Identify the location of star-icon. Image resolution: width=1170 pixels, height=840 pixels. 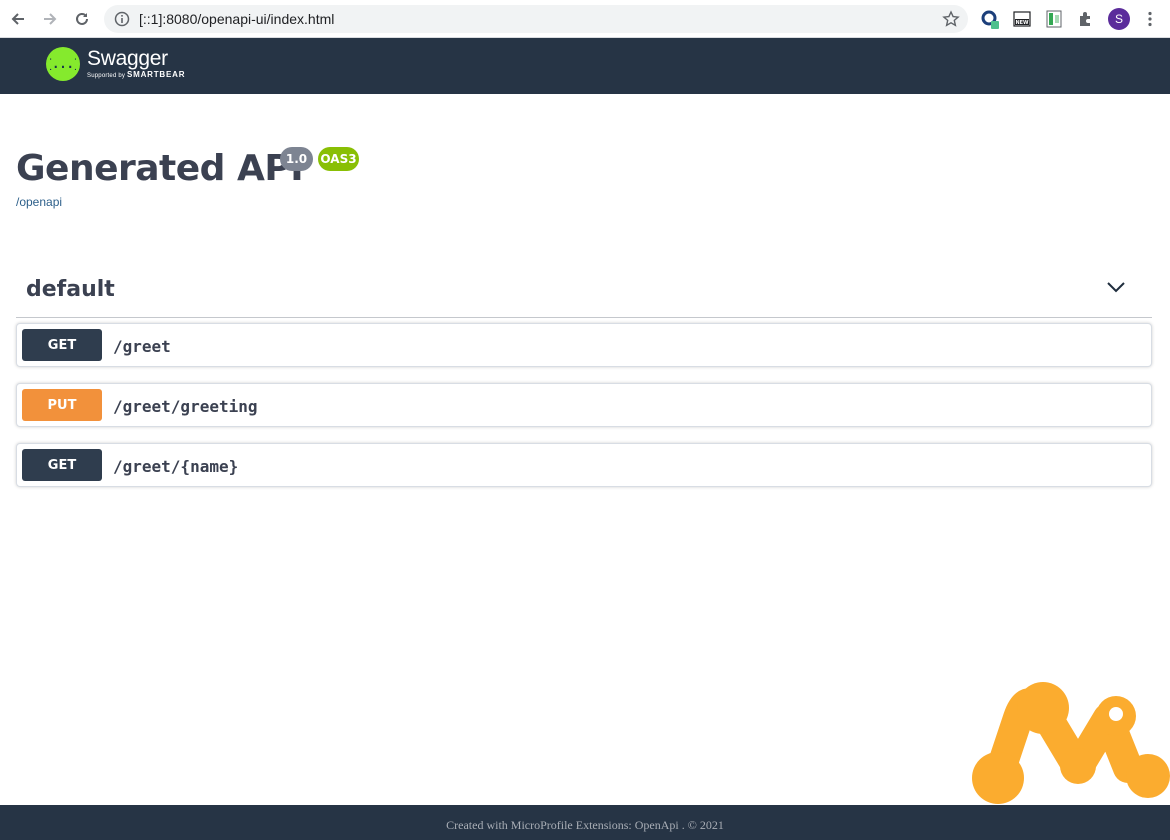
(951, 19).